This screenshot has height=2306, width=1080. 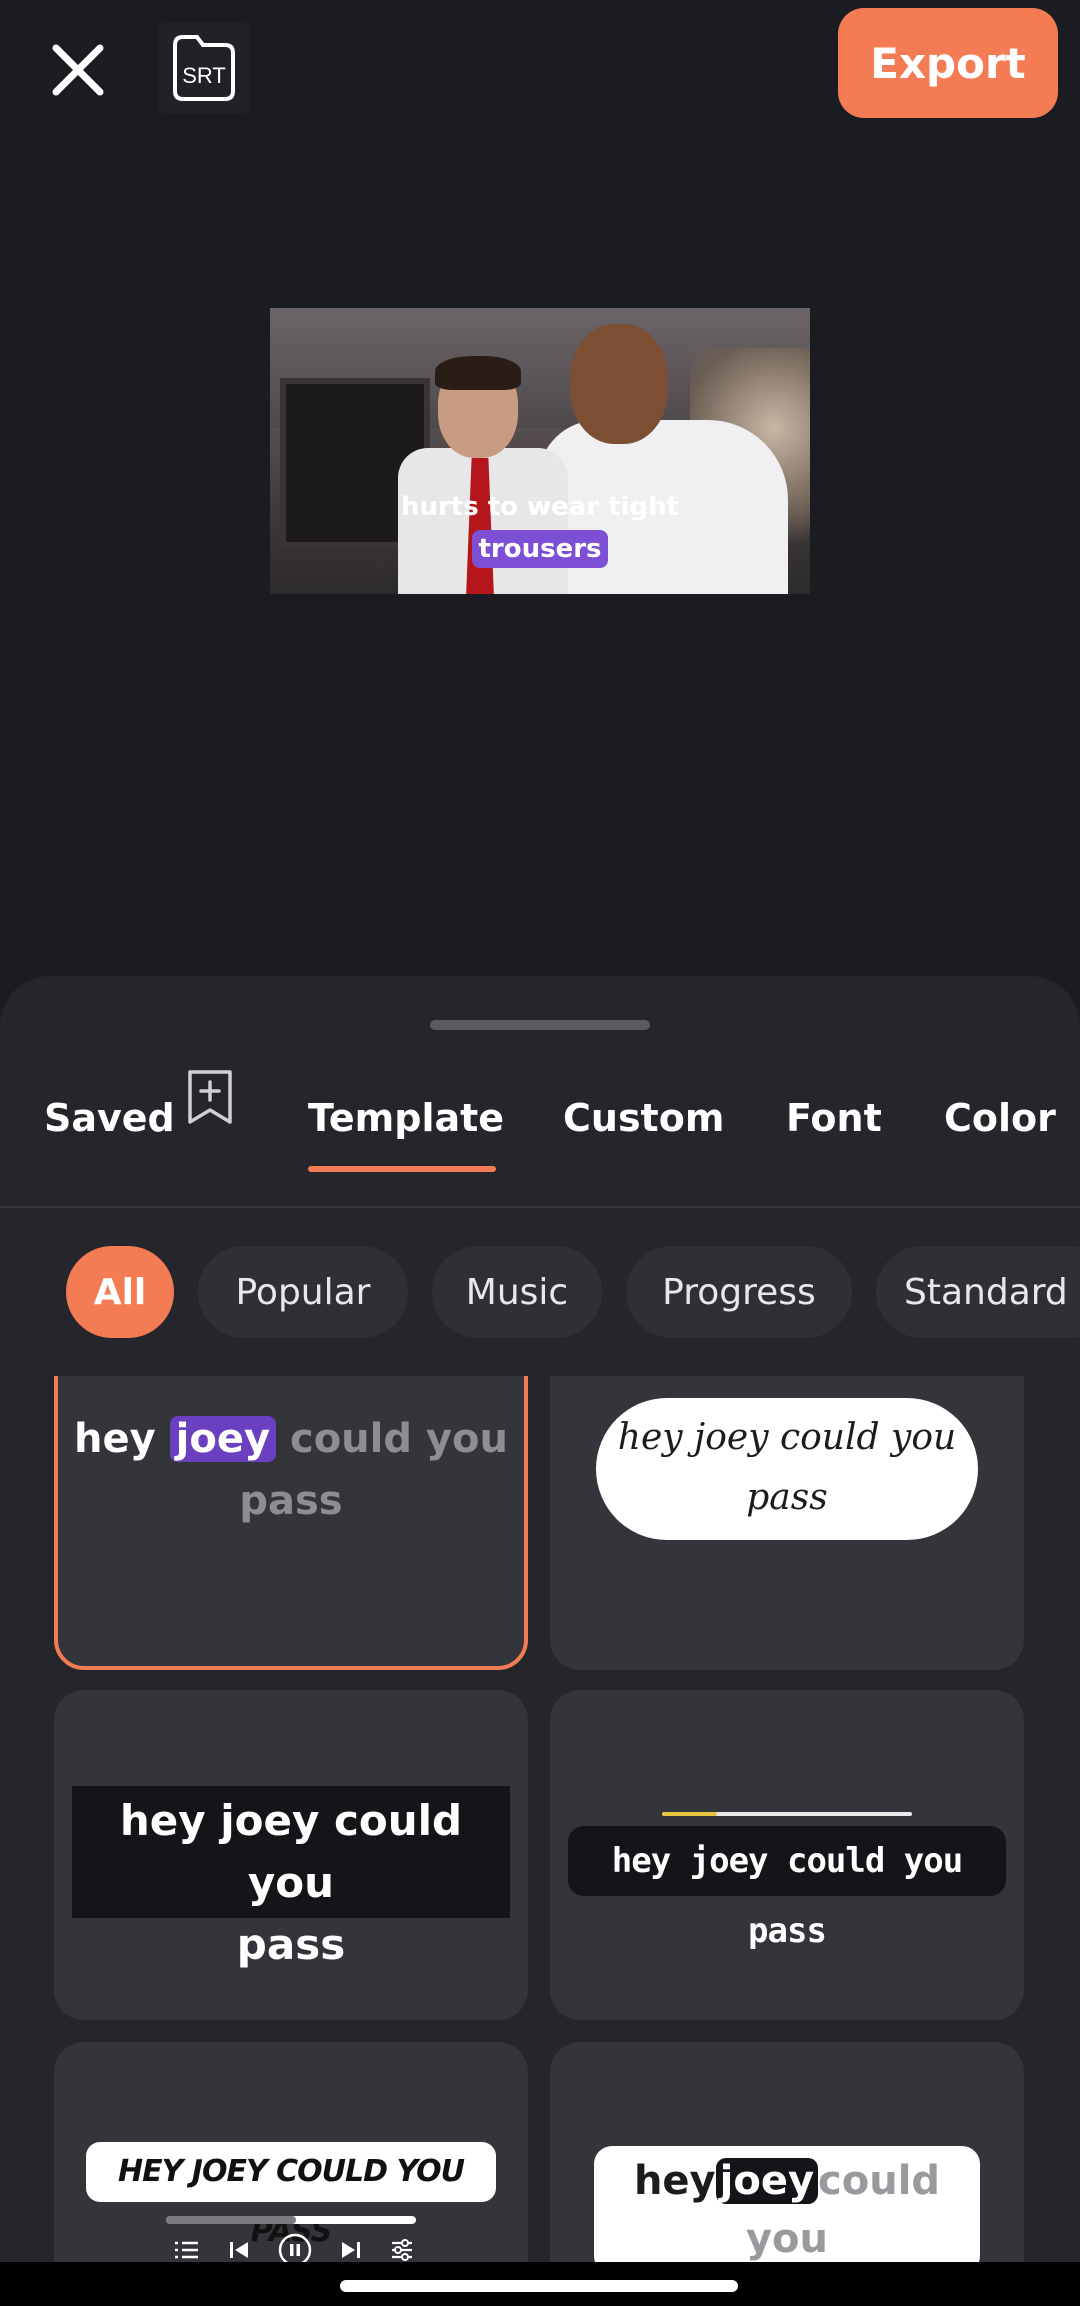 I want to click on template-caption: hey joey could you pass, so click(x=787, y=1888).